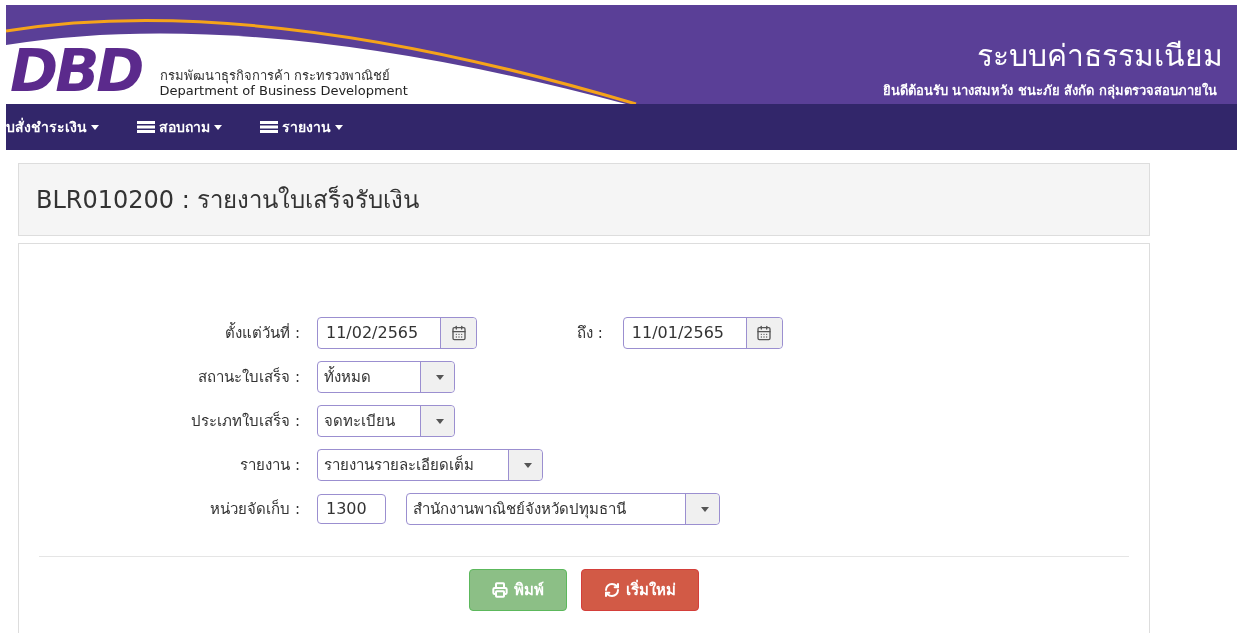  I want to click on field-label: สถานะใบเสร็จ :, so click(249, 377).